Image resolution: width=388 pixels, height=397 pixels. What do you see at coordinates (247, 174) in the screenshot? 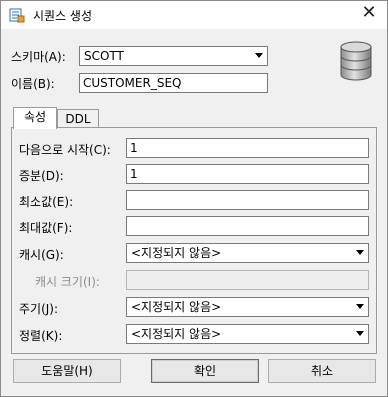
I see `increment-input: 1` at bounding box center [247, 174].